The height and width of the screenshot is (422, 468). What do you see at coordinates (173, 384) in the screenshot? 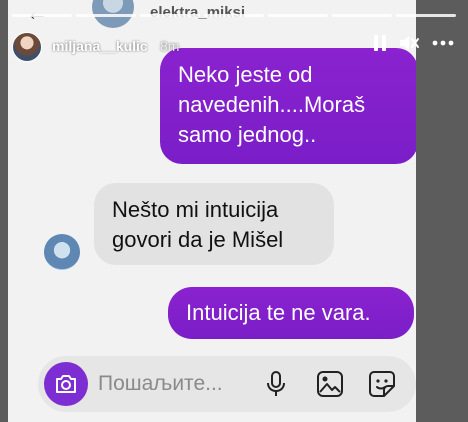
I see `message-input` at bounding box center [173, 384].